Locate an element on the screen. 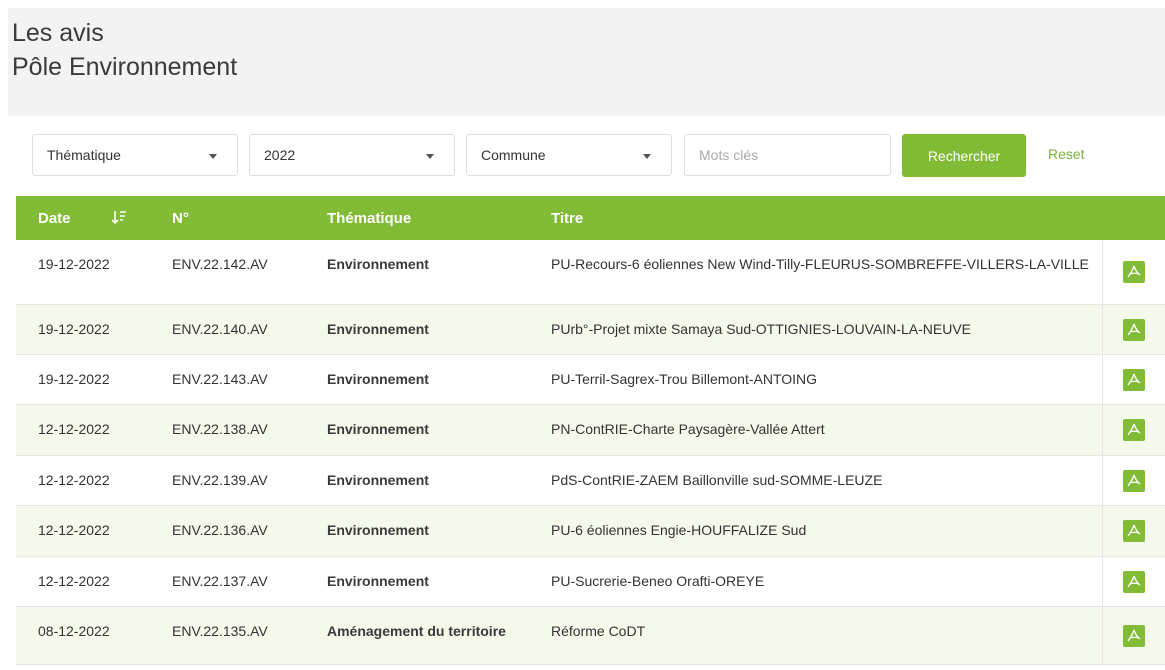 The width and height of the screenshot is (1165, 670). cell-number: ENV.22.139.AV is located at coordinates (227, 480).